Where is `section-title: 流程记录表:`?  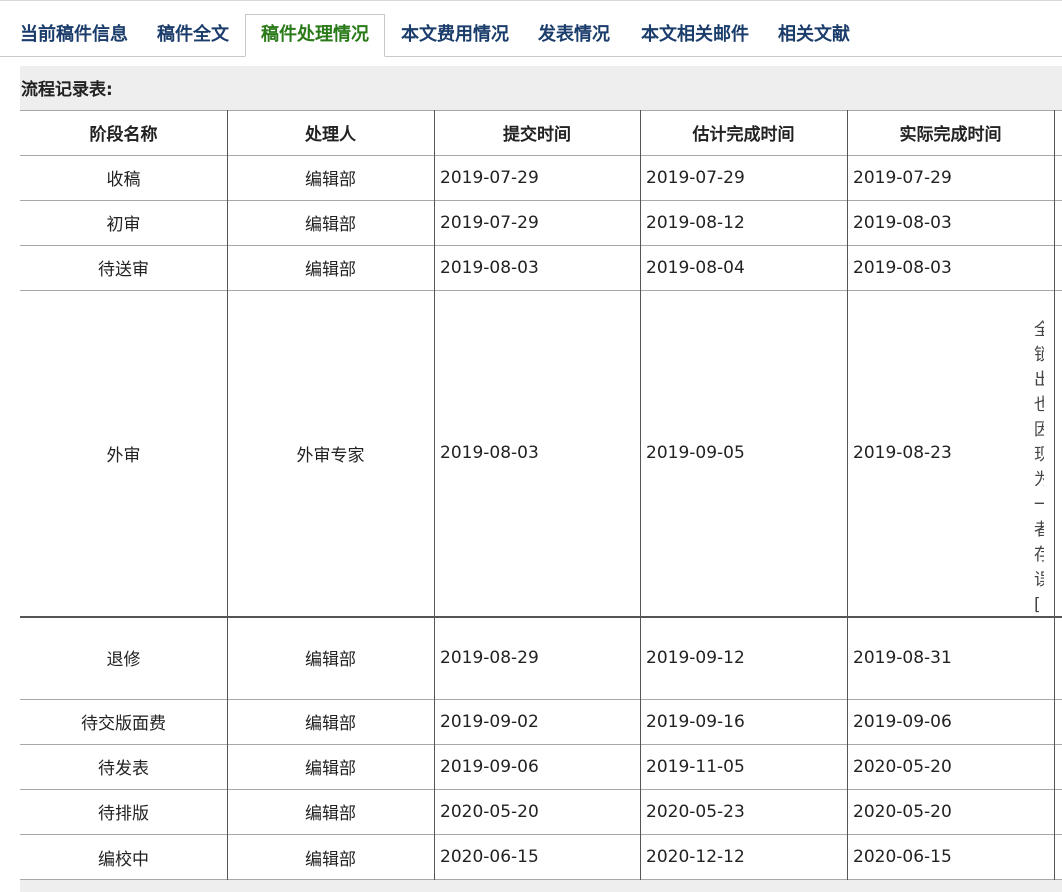 section-title: 流程记录表: is located at coordinates (67, 90).